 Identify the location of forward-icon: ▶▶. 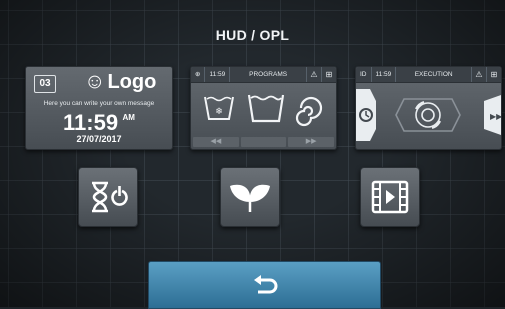
(311, 142).